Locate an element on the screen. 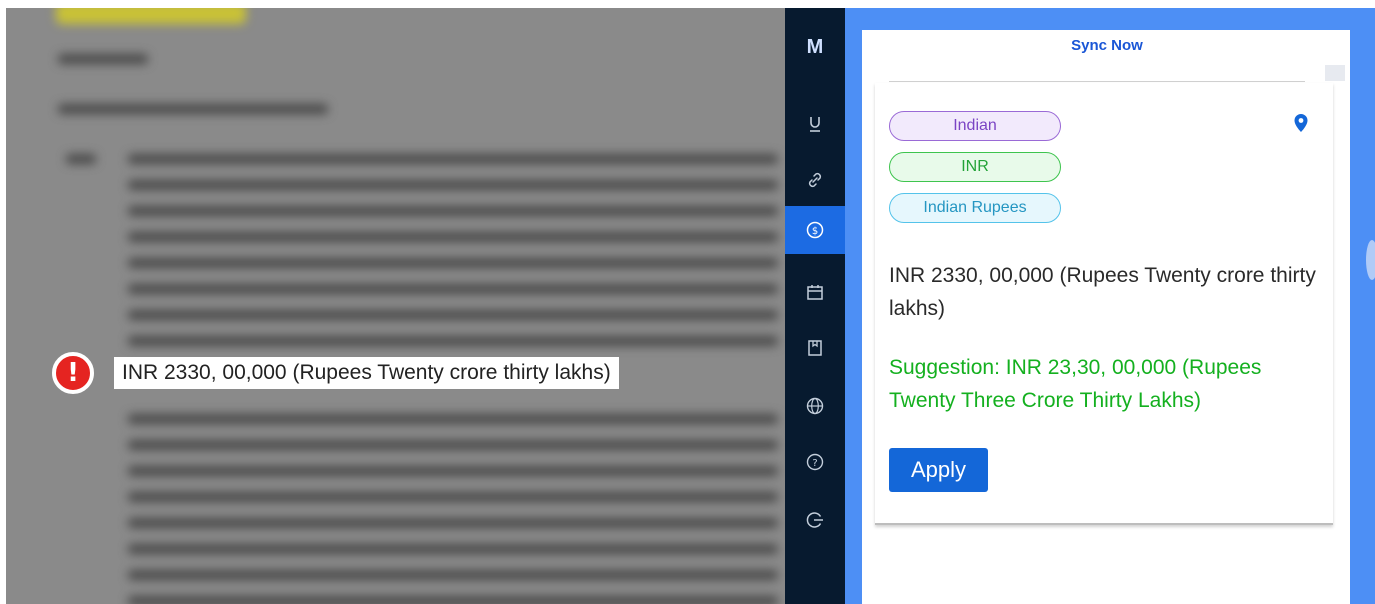 This screenshot has width=1375, height=604. tag-inr: INR is located at coordinates (975, 167).